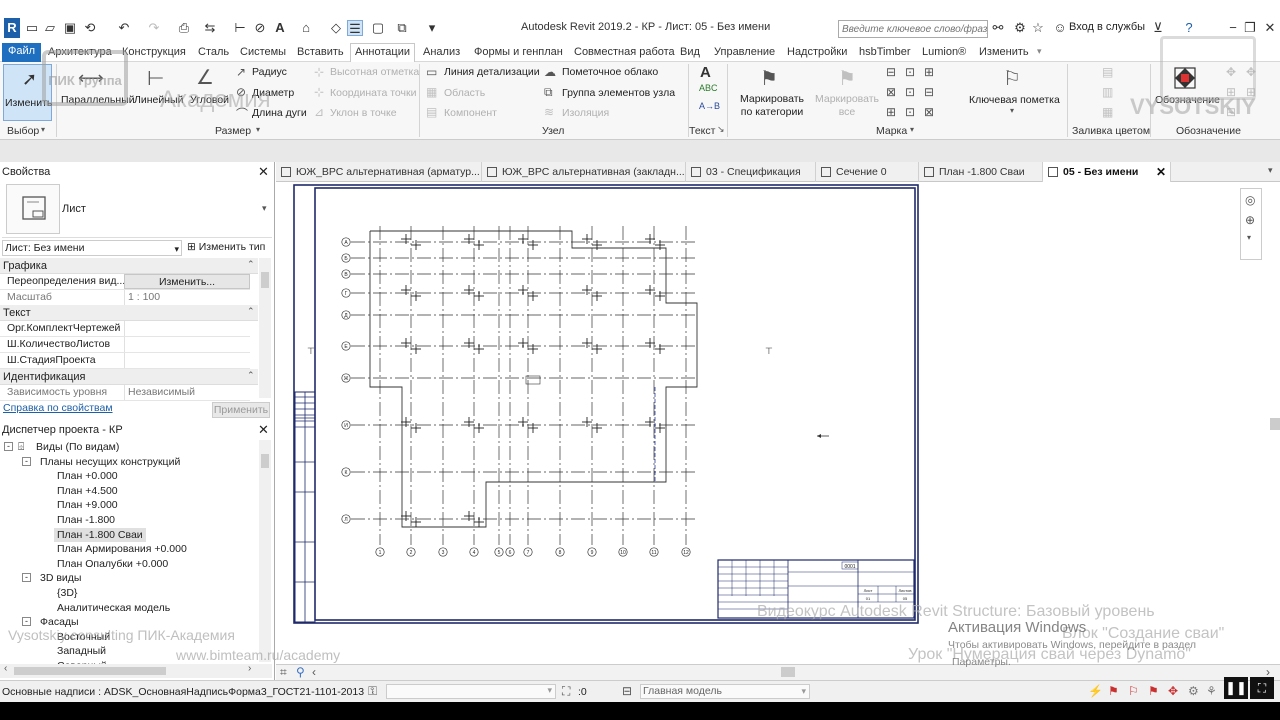 This screenshot has height=720, width=1280. What do you see at coordinates (241, 92) in the screenshot?
I see `diameter-icon: ⊘` at bounding box center [241, 92].